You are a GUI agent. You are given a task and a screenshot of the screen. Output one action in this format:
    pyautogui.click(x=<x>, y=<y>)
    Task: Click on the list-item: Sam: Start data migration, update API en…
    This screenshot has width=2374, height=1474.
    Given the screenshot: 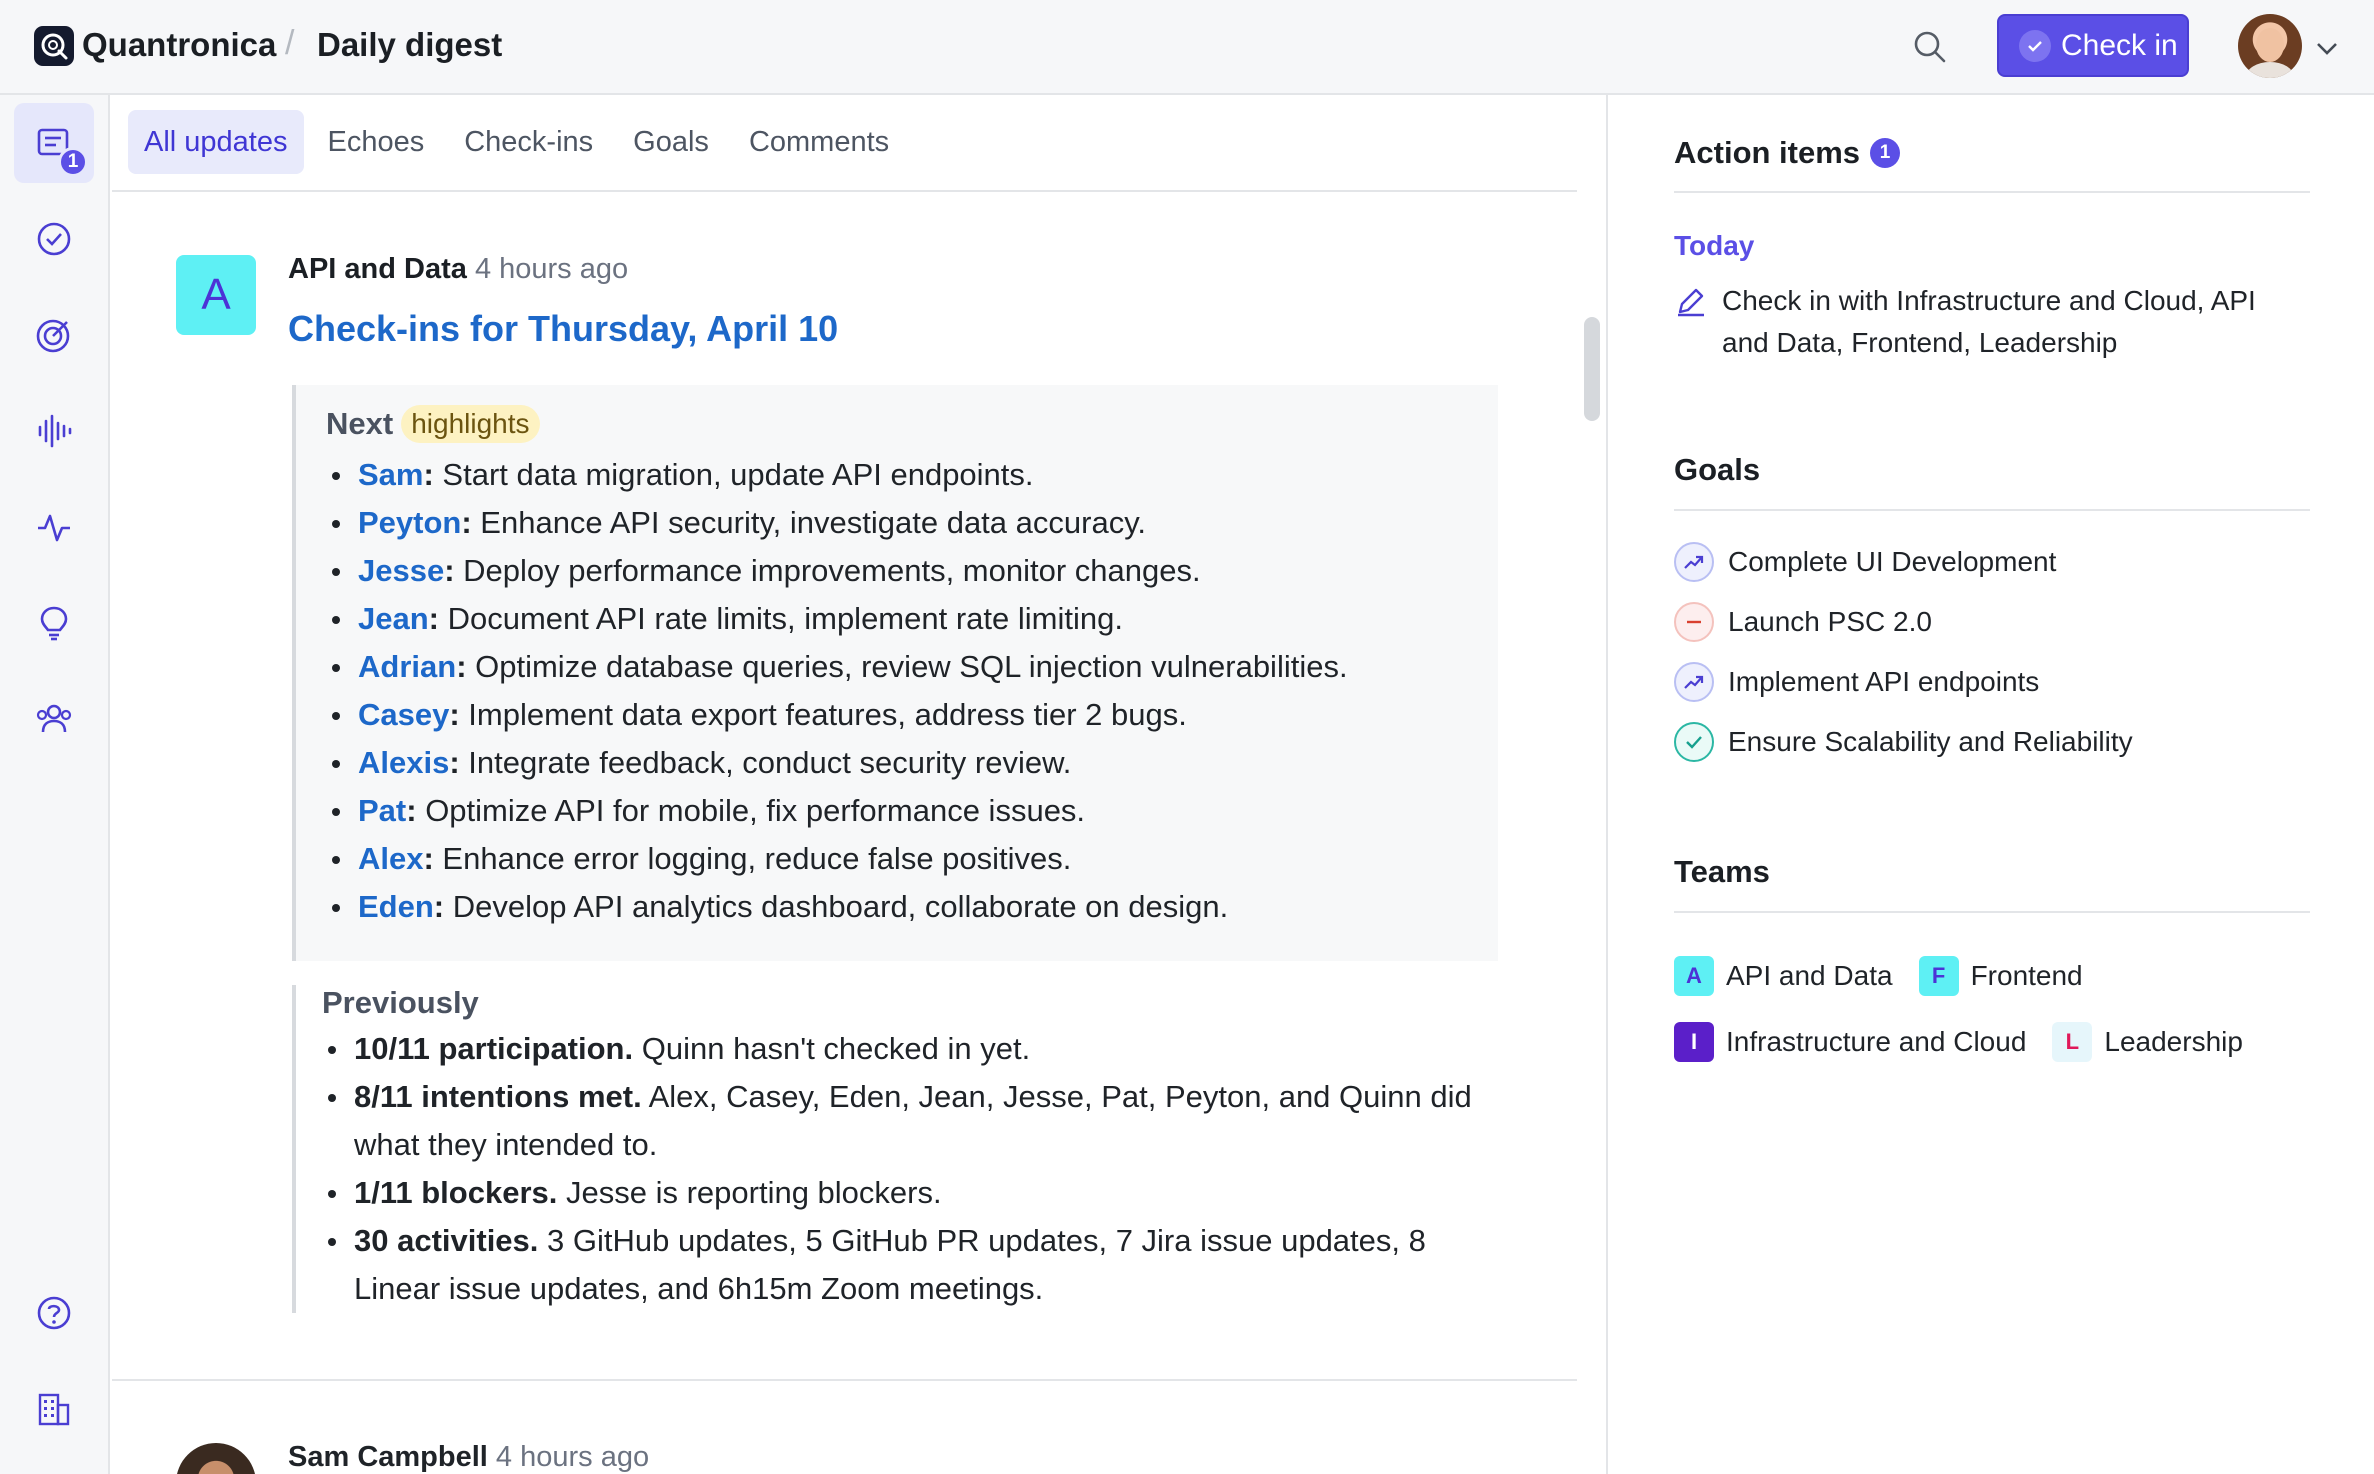 What is the action you would take?
    pyautogui.click(x=912, y=475)
    